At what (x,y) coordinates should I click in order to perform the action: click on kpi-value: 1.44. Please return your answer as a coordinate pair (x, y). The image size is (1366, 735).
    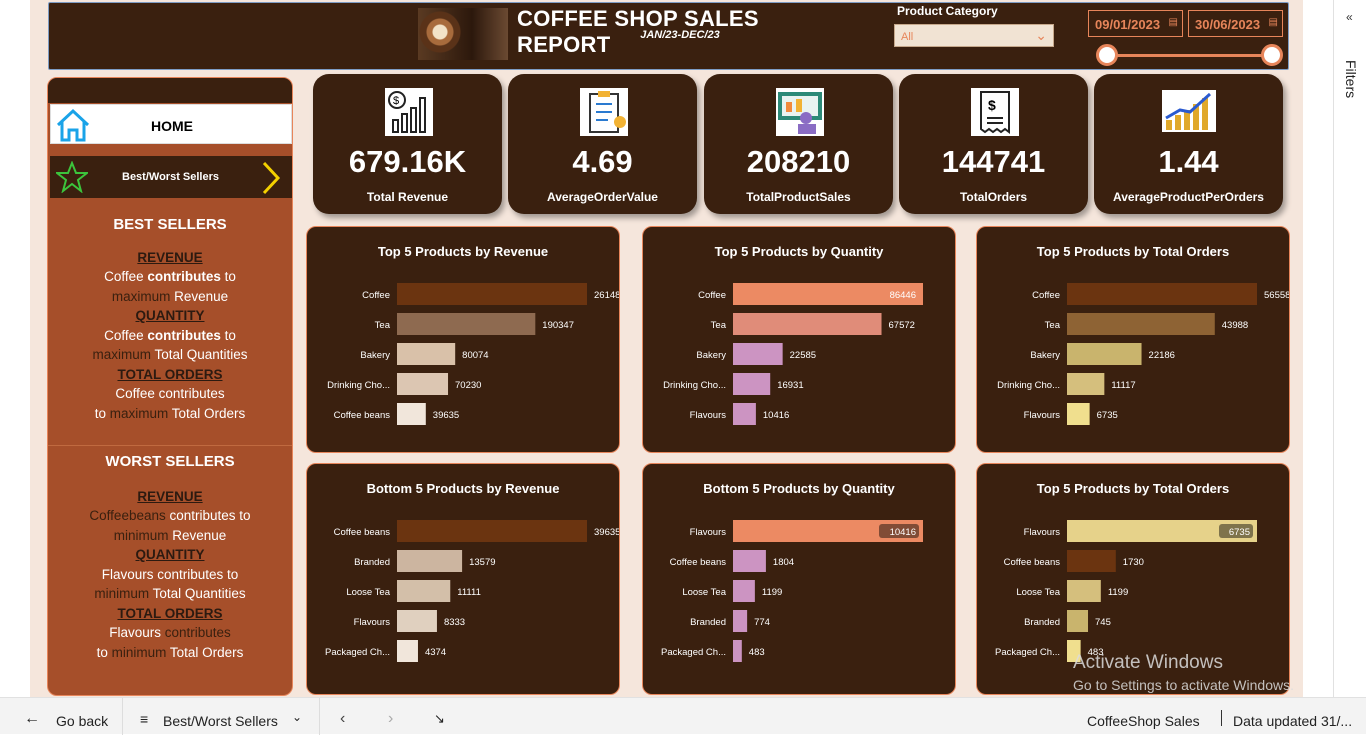
    Looking at the image, I should click on (1188, 161).